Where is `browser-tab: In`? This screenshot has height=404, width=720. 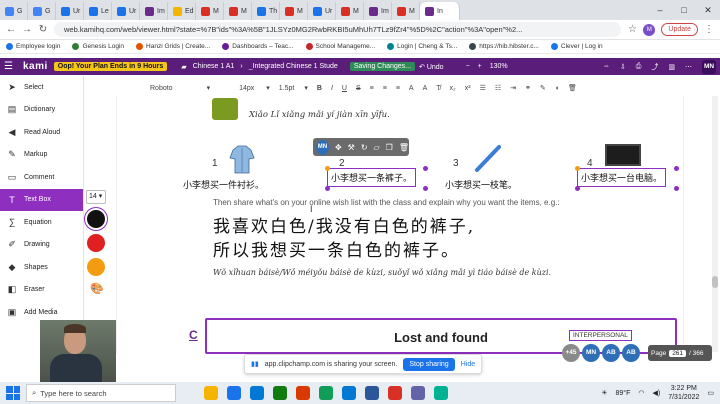
browser-tab: In is located at coordinates (440, 11).